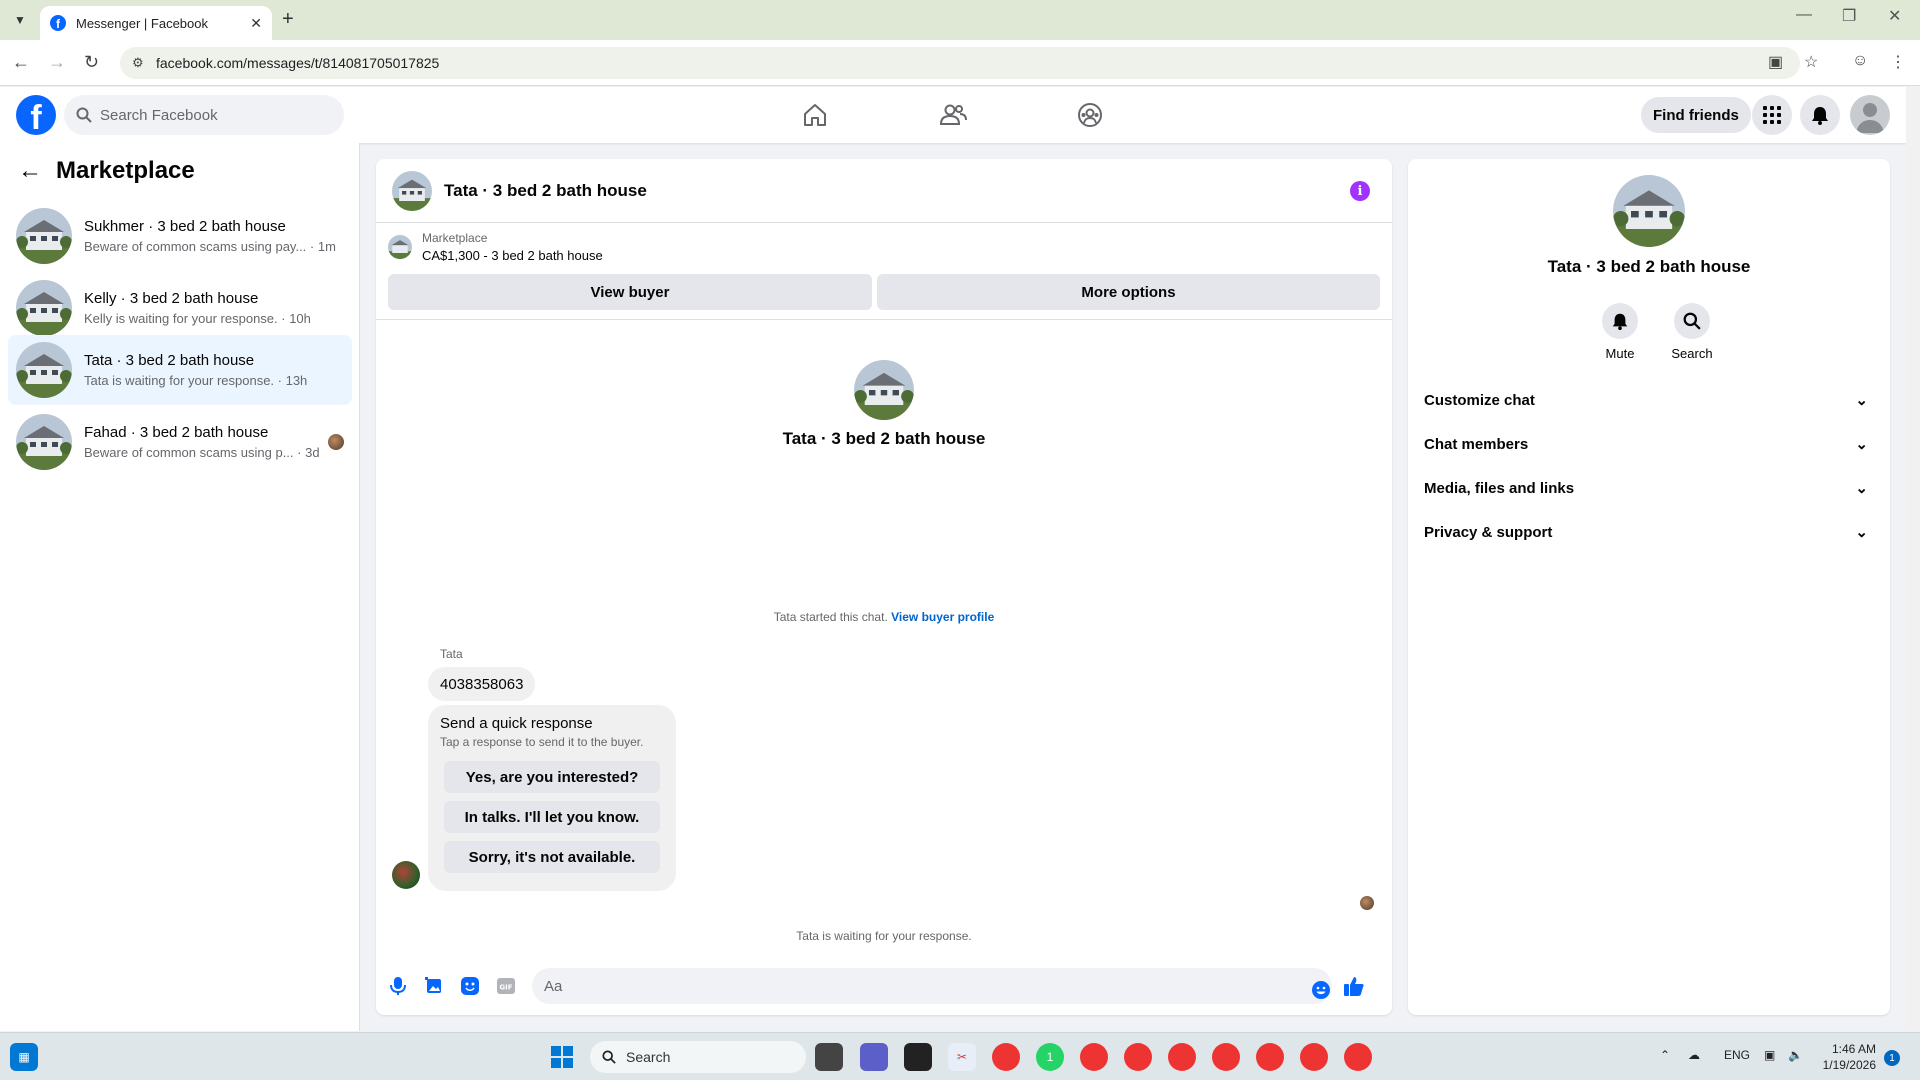  Describe the element at coordinates (630, 292) in the screenshot. I see `view-buyer-button: View buyer` at that location.